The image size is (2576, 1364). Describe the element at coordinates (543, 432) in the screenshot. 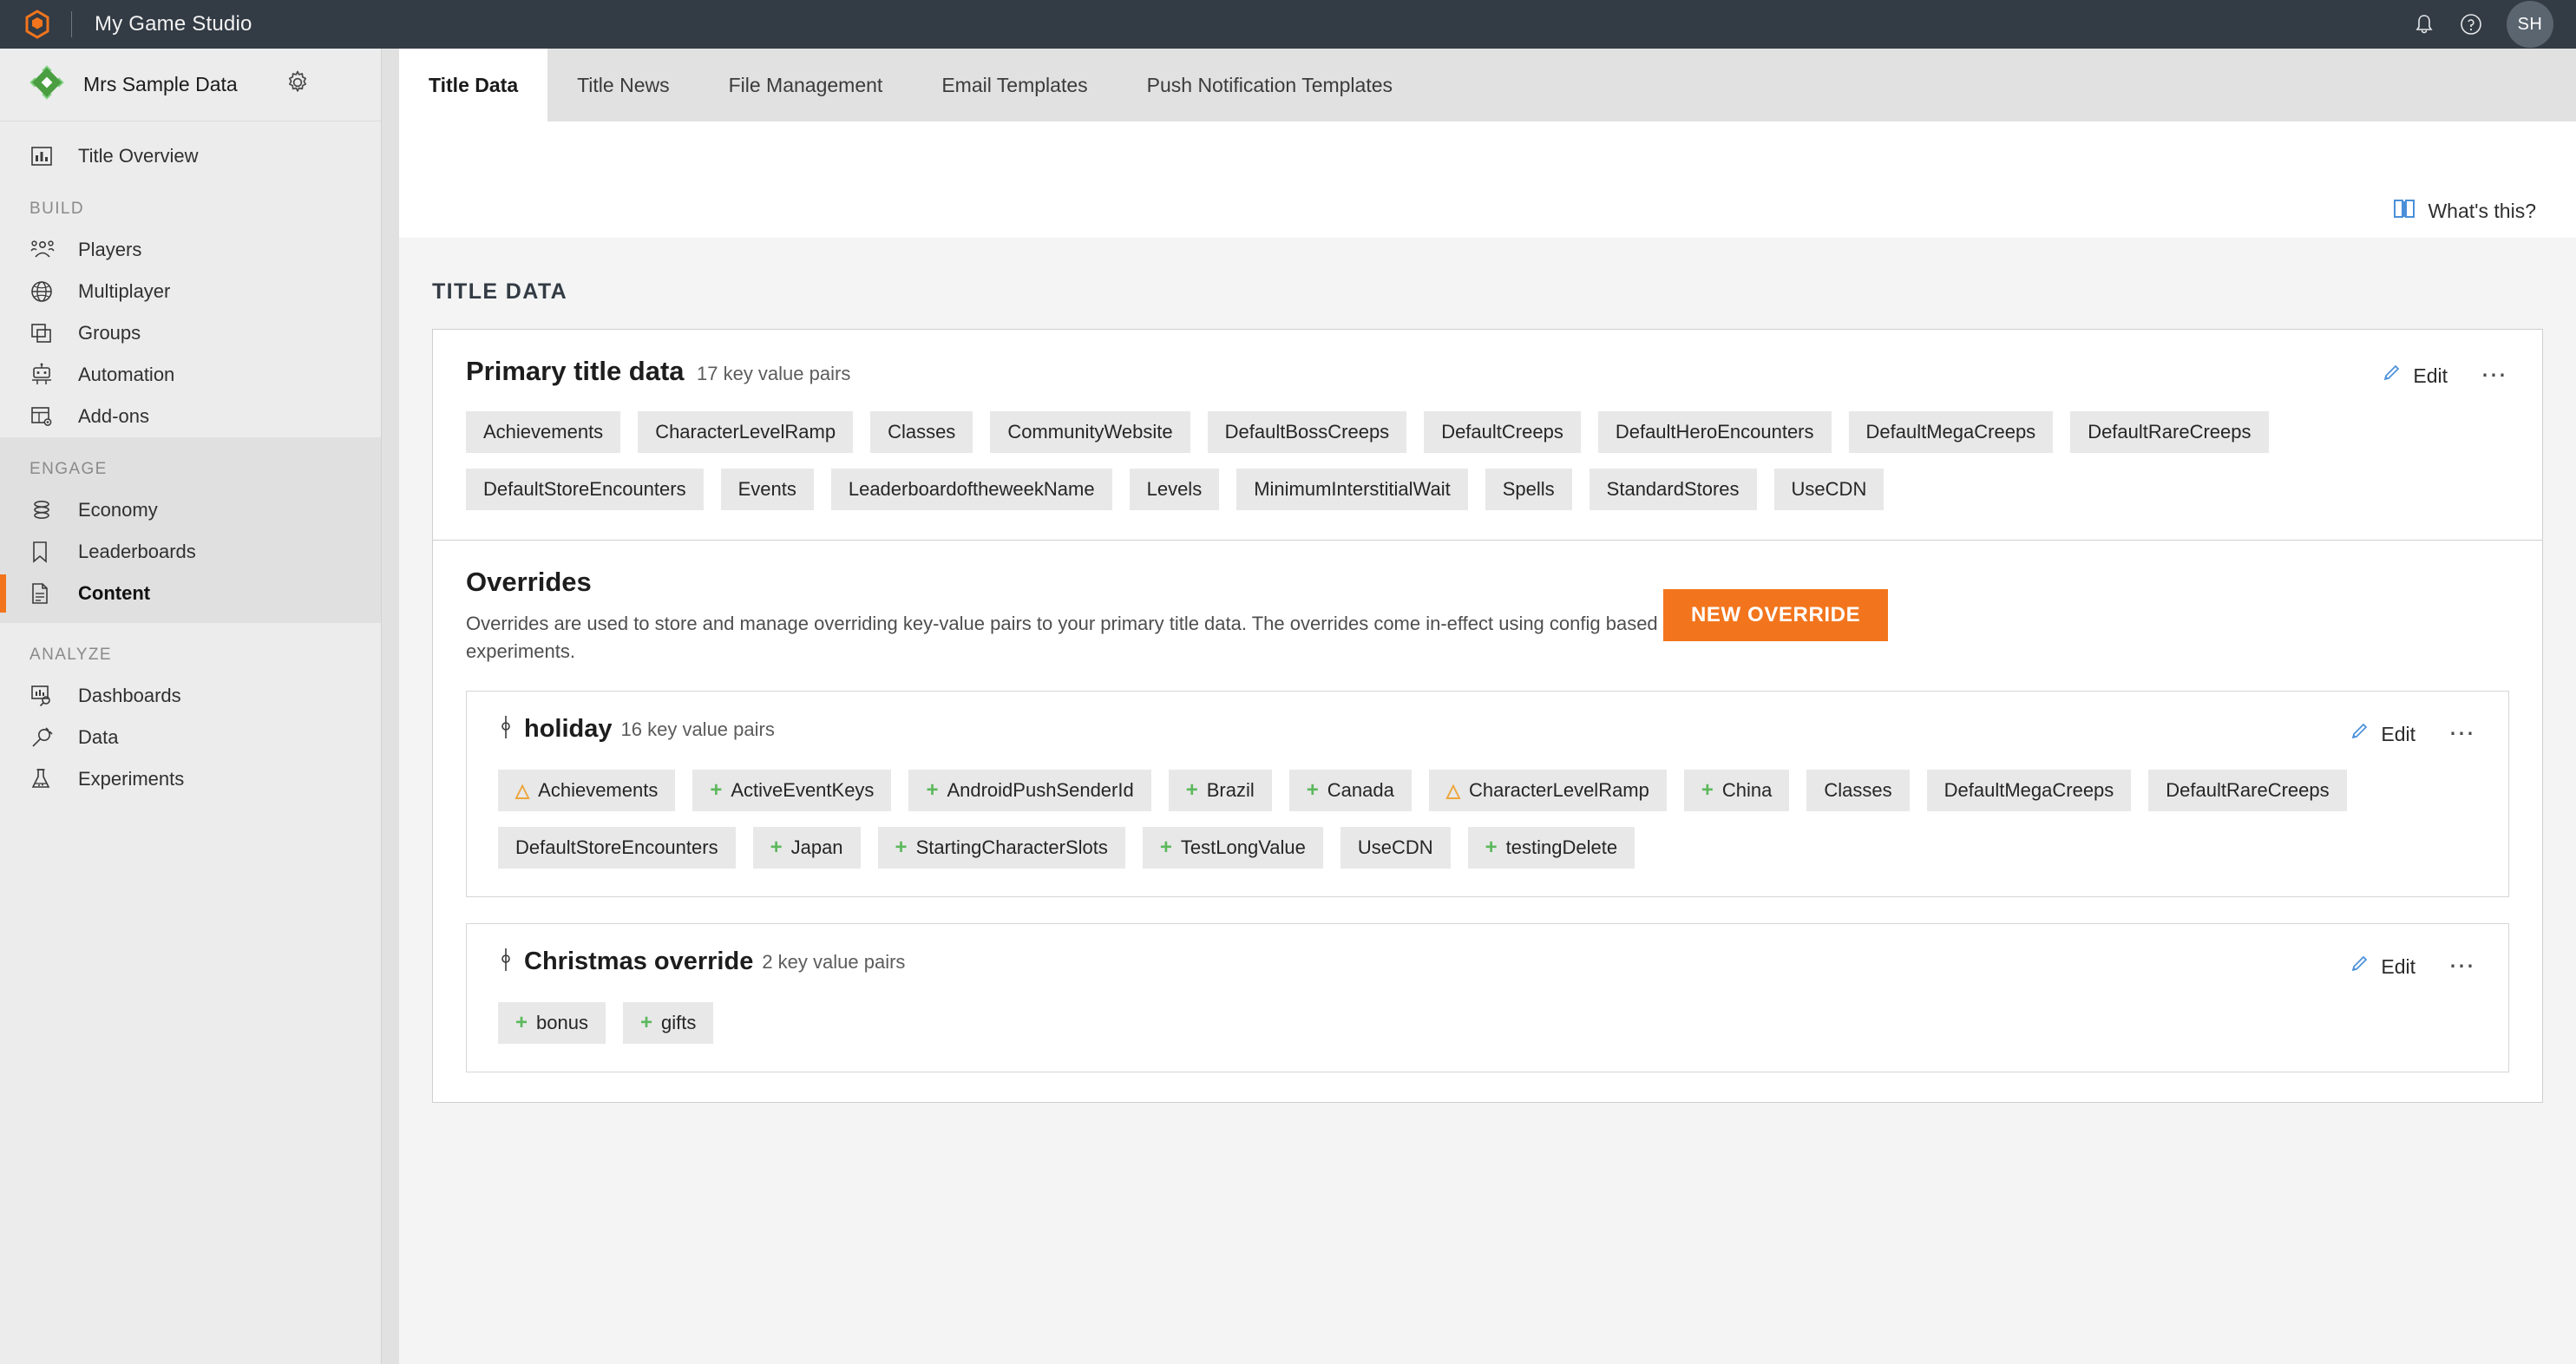

I see `key-tag: Achievements` at that location.